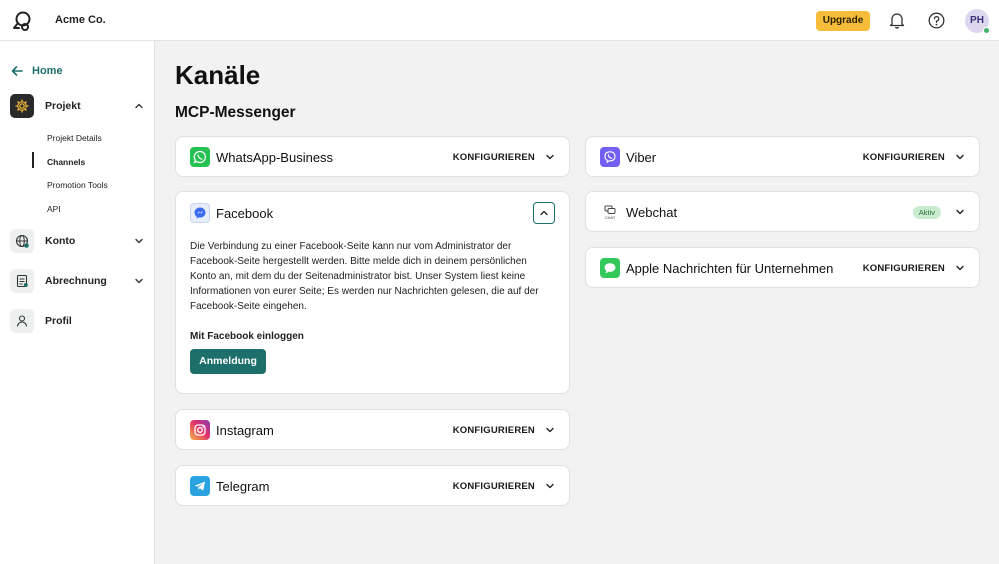 The image size is (999, 564). Describe the element at coordinates (22, 321) in the screenshot. I see `person-icon` at that location.